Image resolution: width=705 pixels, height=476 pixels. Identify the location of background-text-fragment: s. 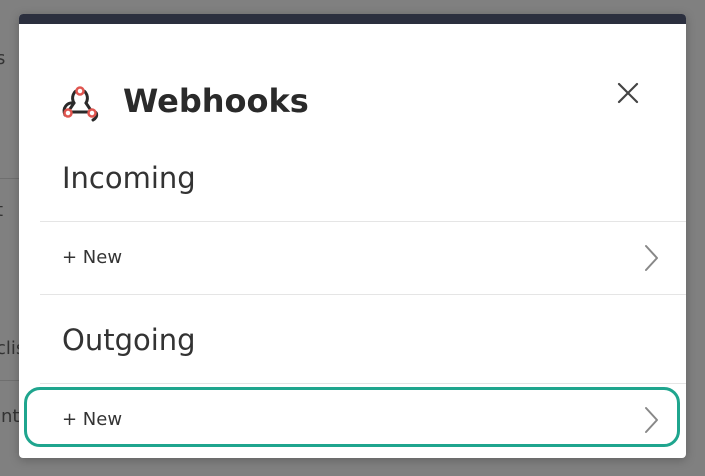
(3, 58).